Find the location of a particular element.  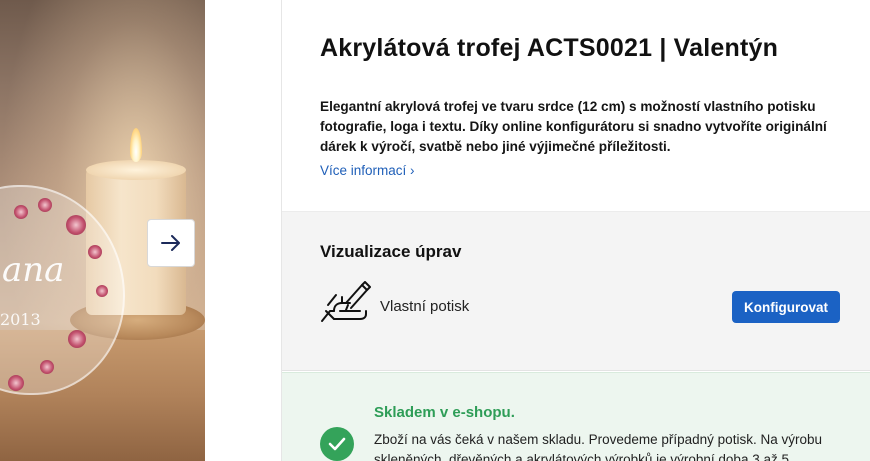

image-engraved-year: 2013 is located at coordinates (20, 319).